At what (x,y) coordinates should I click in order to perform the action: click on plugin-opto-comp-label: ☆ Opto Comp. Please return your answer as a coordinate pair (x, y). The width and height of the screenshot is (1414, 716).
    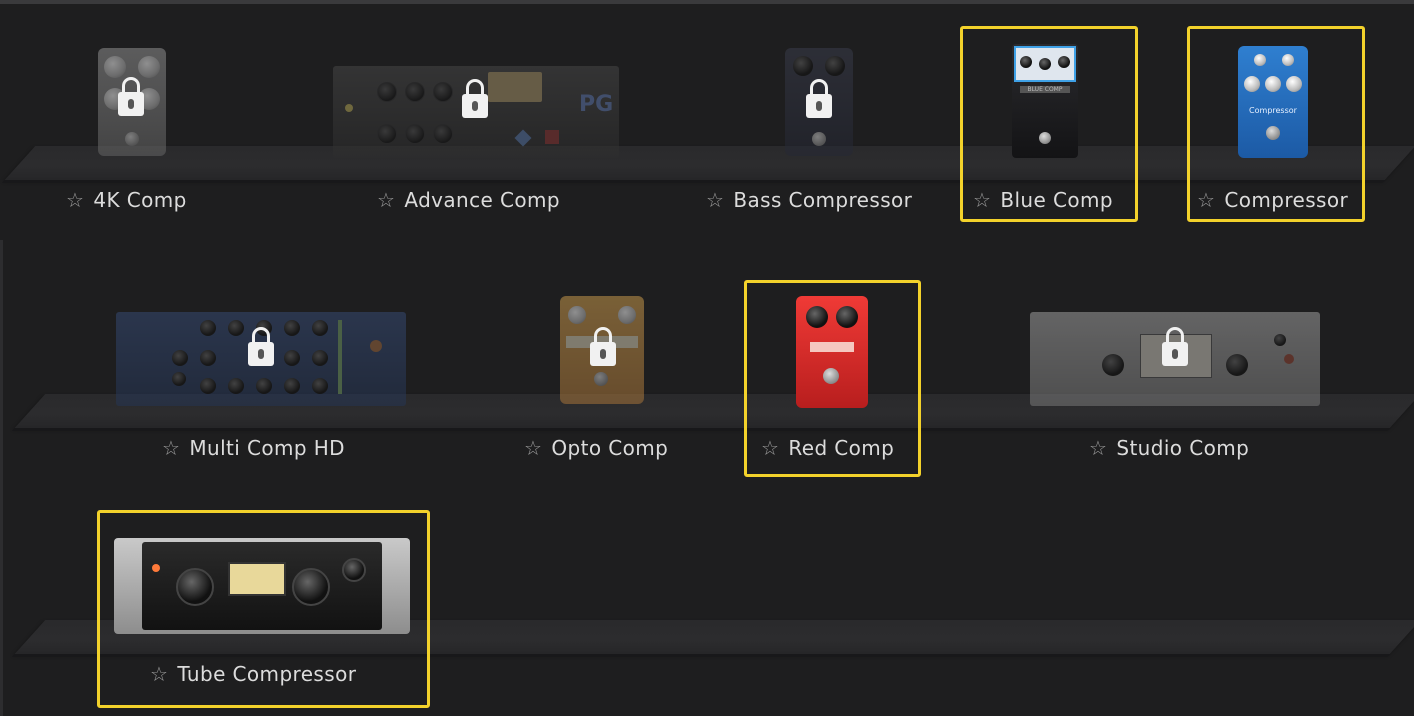
    Looking at the image, I should click on (596, 448).